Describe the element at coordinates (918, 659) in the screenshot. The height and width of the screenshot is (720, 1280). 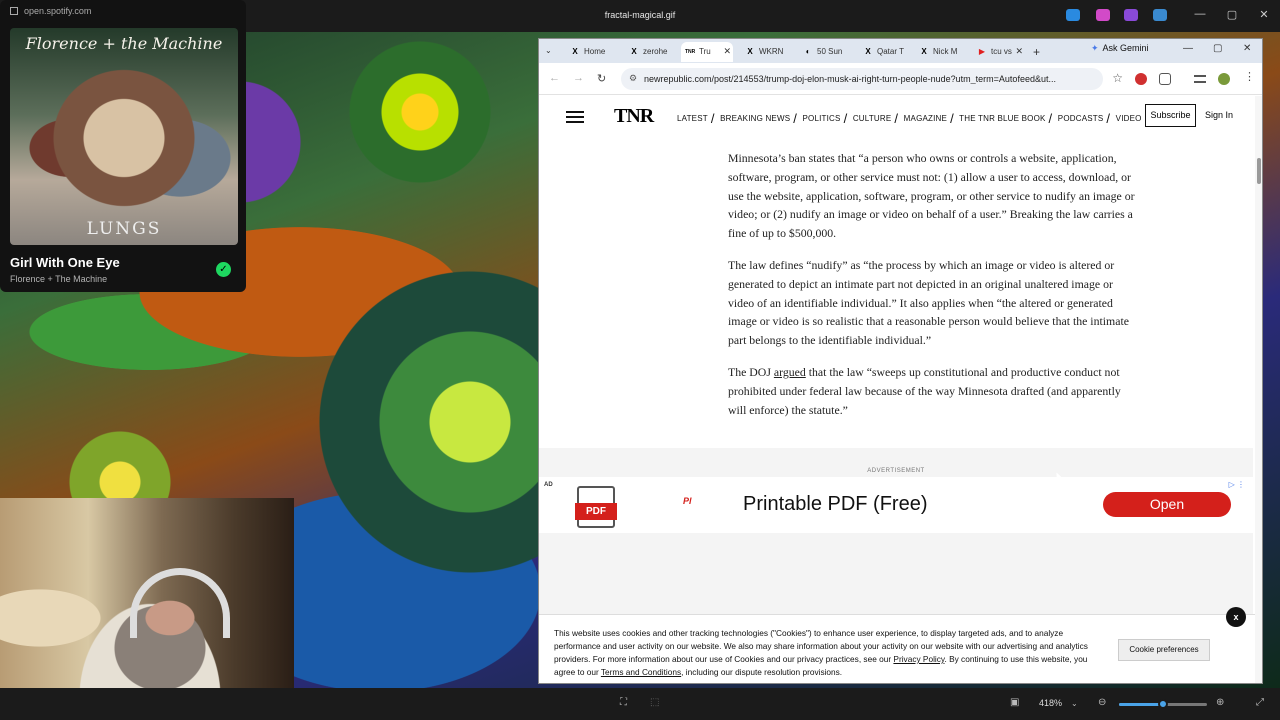
I see `privacy-policy-link: Privacy Policy` at that location.